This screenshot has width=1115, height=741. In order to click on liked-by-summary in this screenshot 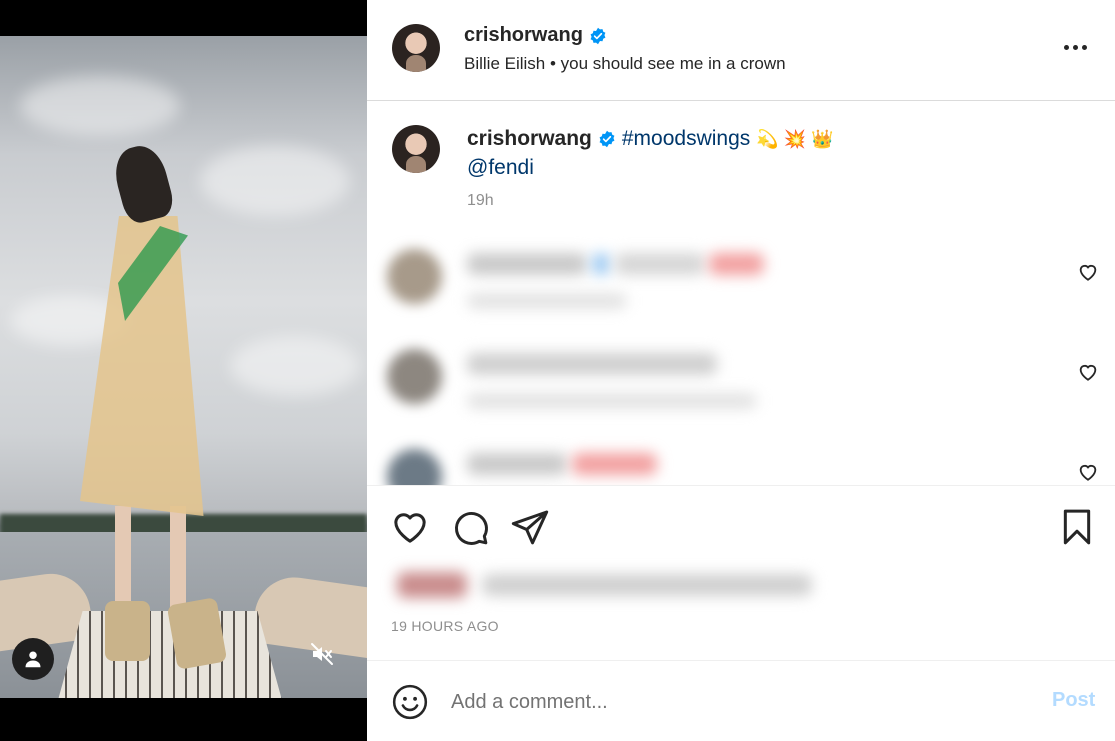, I will do `click(602, 584)`.